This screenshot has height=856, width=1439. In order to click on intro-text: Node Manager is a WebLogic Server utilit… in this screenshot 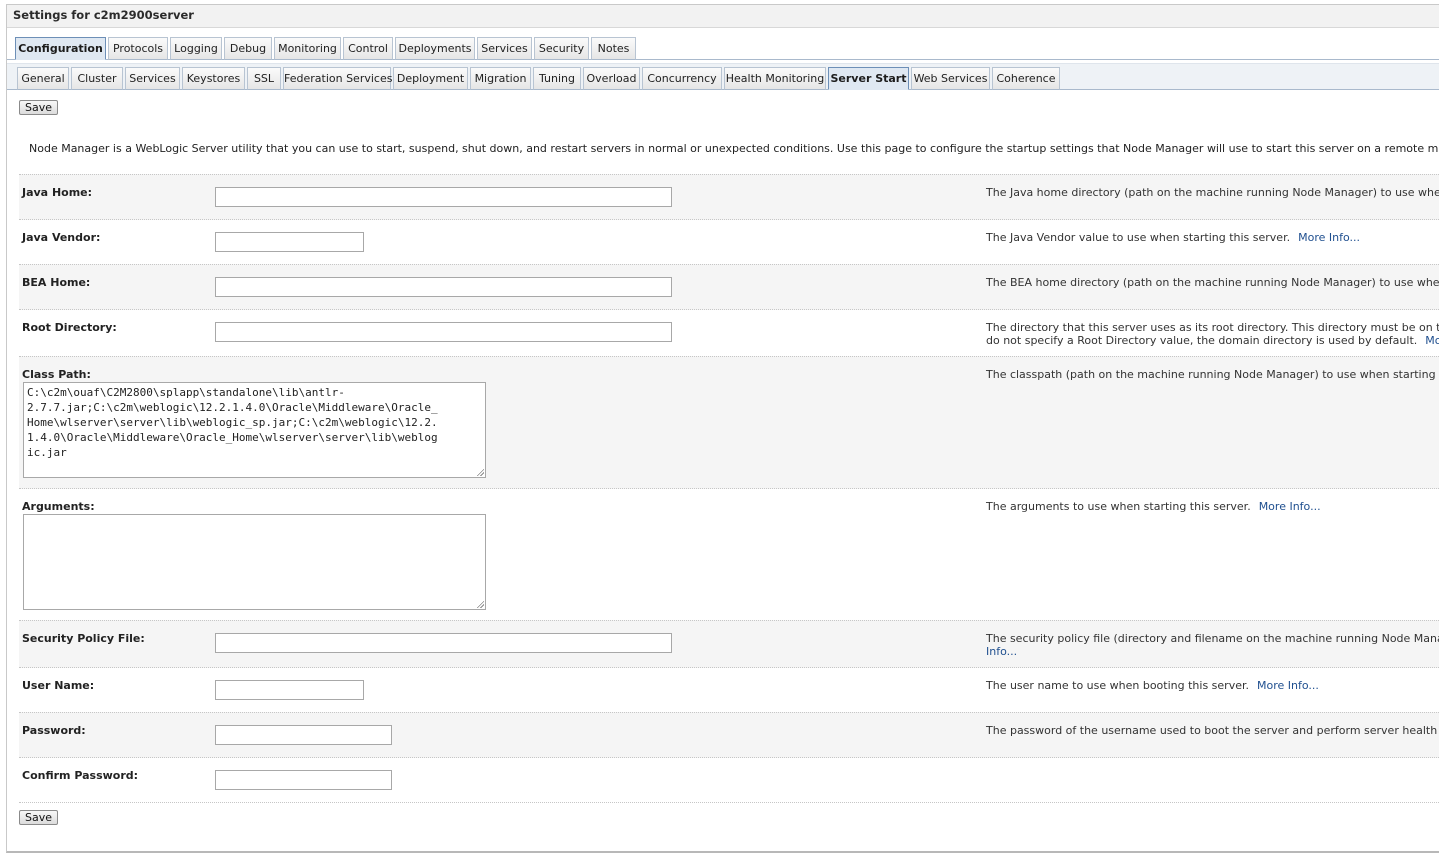, I will do `click(734, 148)`.